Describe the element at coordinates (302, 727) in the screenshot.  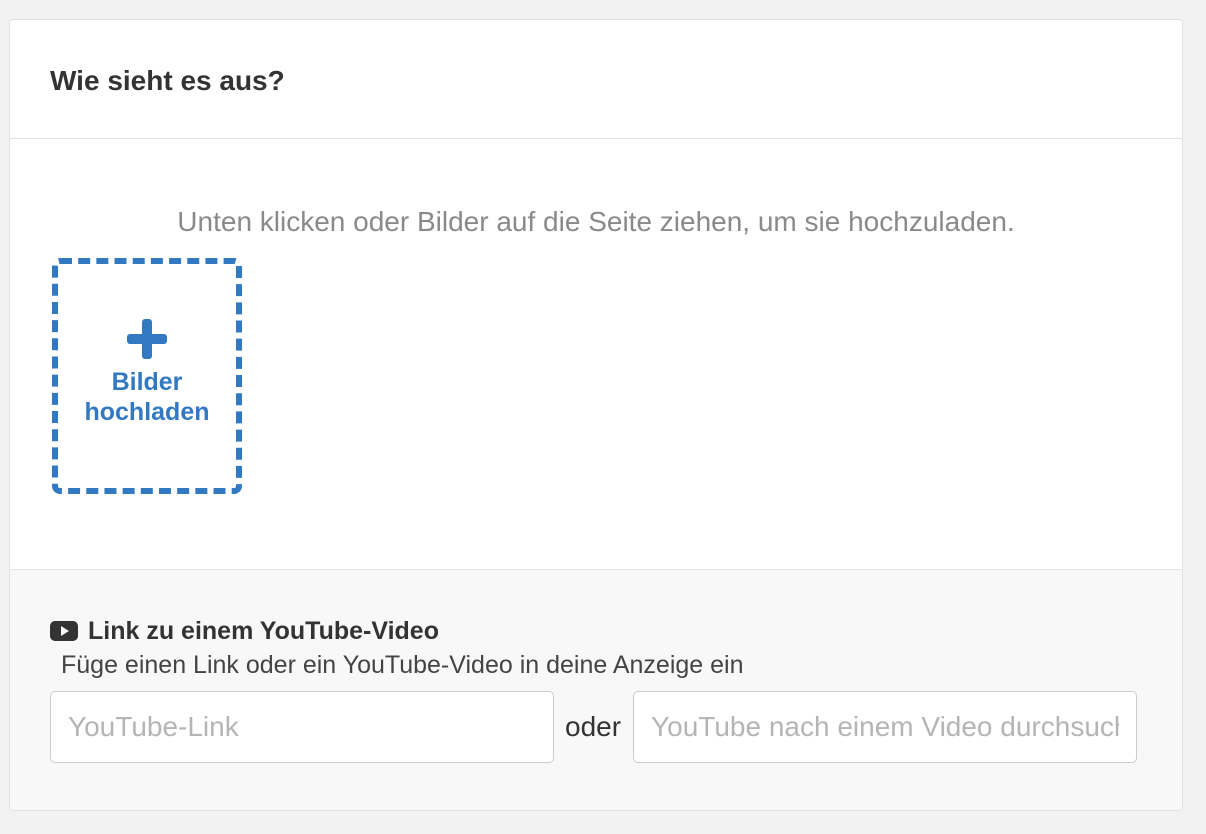
I see `youtube-link-input` at that location.